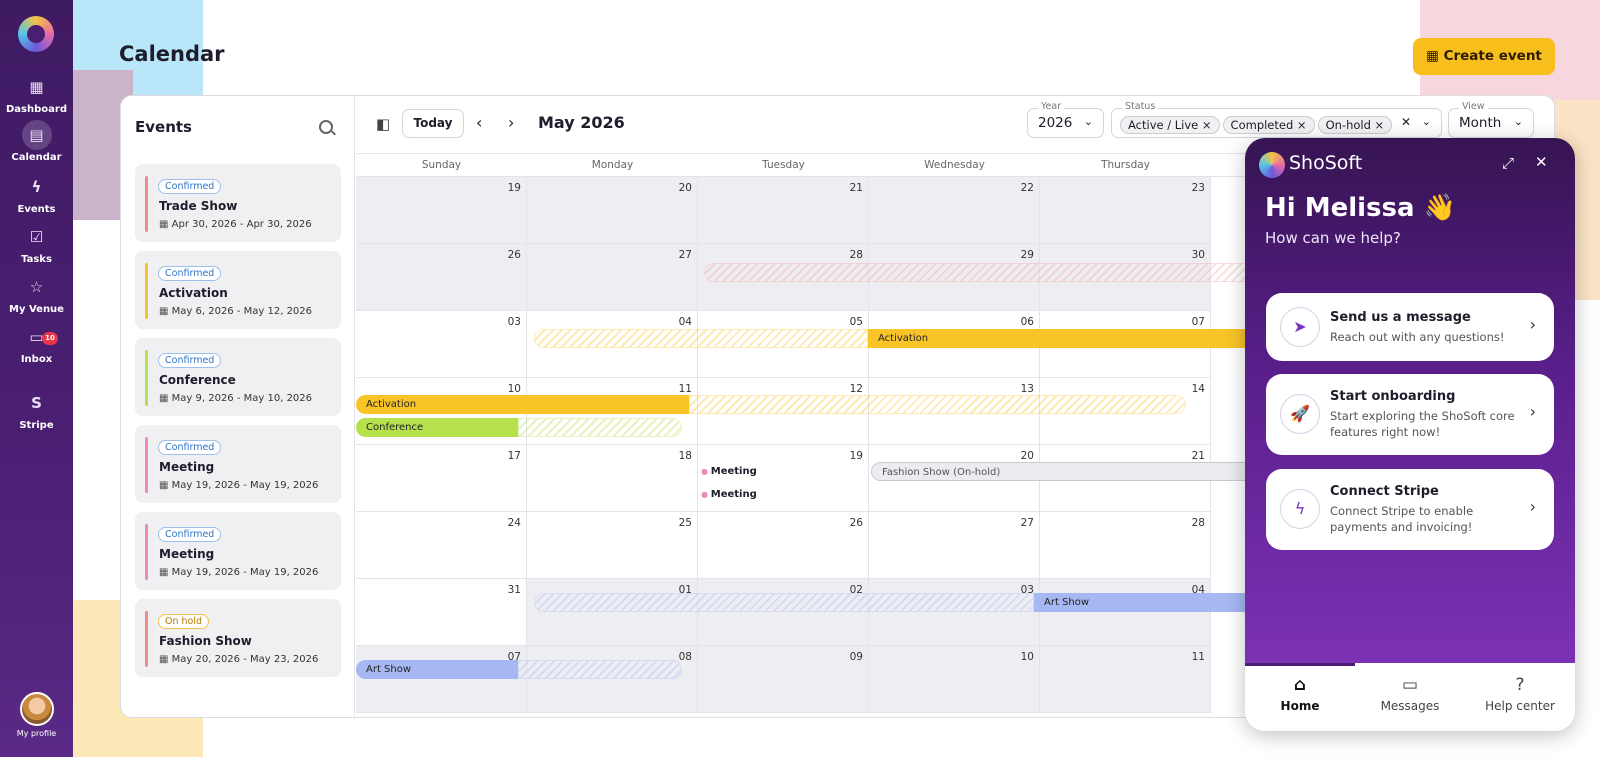 The image size is (1600, 757). I want to click on sidebar-item-inbox: ▭ 10 Inbox, so click(36, 343).